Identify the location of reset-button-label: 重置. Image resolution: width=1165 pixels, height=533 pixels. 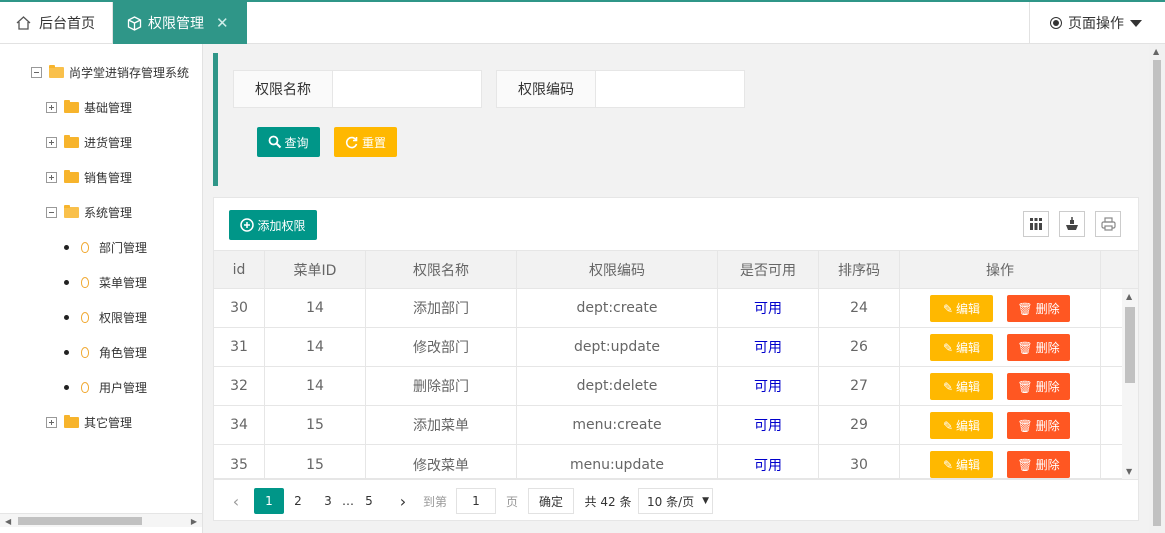
(373, 142).